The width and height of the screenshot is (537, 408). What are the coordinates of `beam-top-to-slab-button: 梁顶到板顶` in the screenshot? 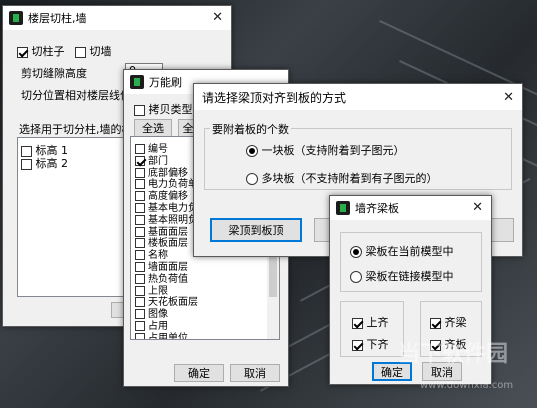 It's located at (256, 230).